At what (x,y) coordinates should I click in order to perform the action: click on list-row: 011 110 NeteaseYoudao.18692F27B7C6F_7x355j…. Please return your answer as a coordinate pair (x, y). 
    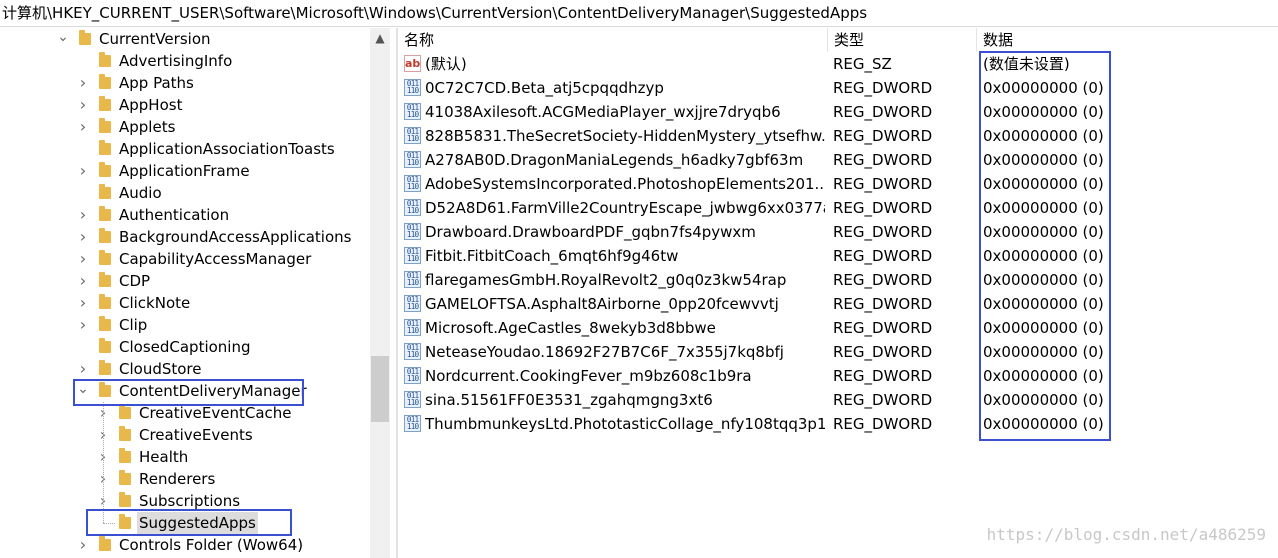
    Looking at the image, I should click on (838, 352).